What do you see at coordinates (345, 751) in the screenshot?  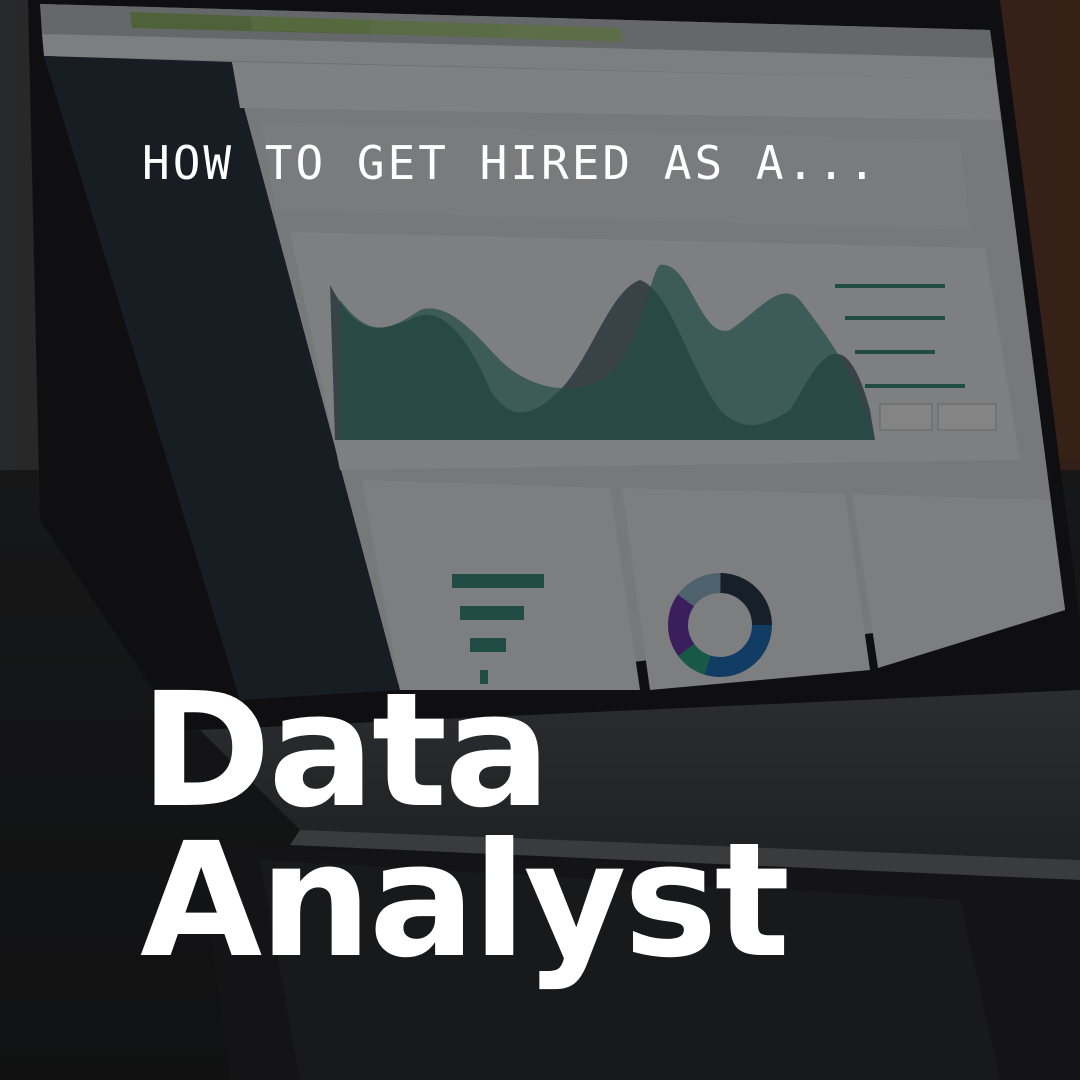 I see `headline-line-1: Data` at bounding box center [345, 751].